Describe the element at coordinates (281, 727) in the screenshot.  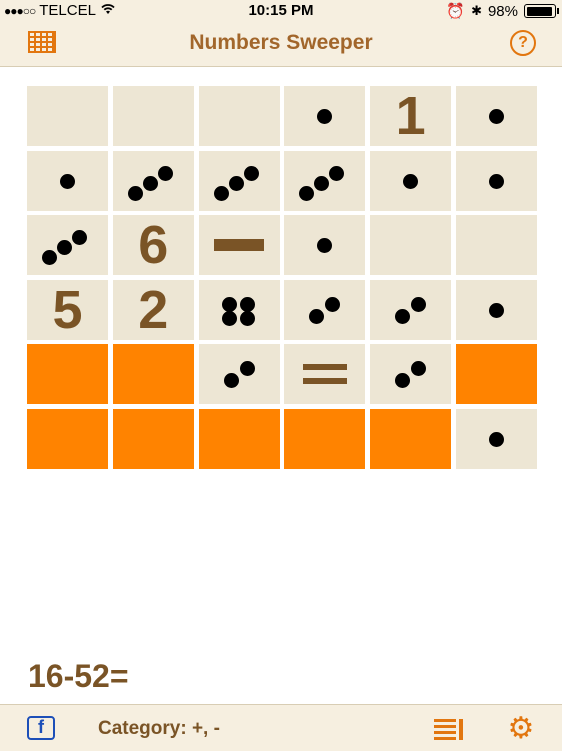
I see `bottom-bar: f Category: +, - ⚙` at that location.